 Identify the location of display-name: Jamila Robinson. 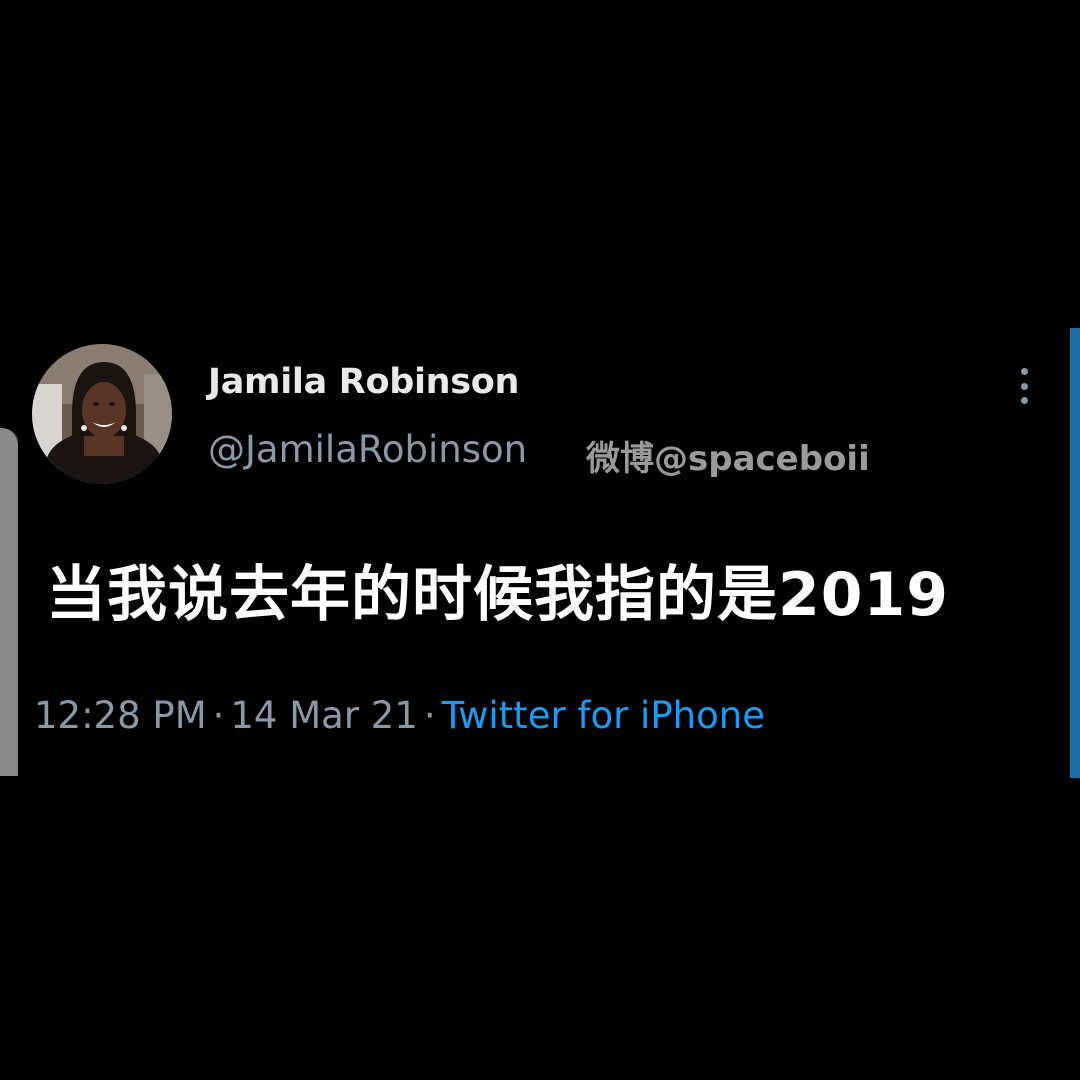
(363, 382).